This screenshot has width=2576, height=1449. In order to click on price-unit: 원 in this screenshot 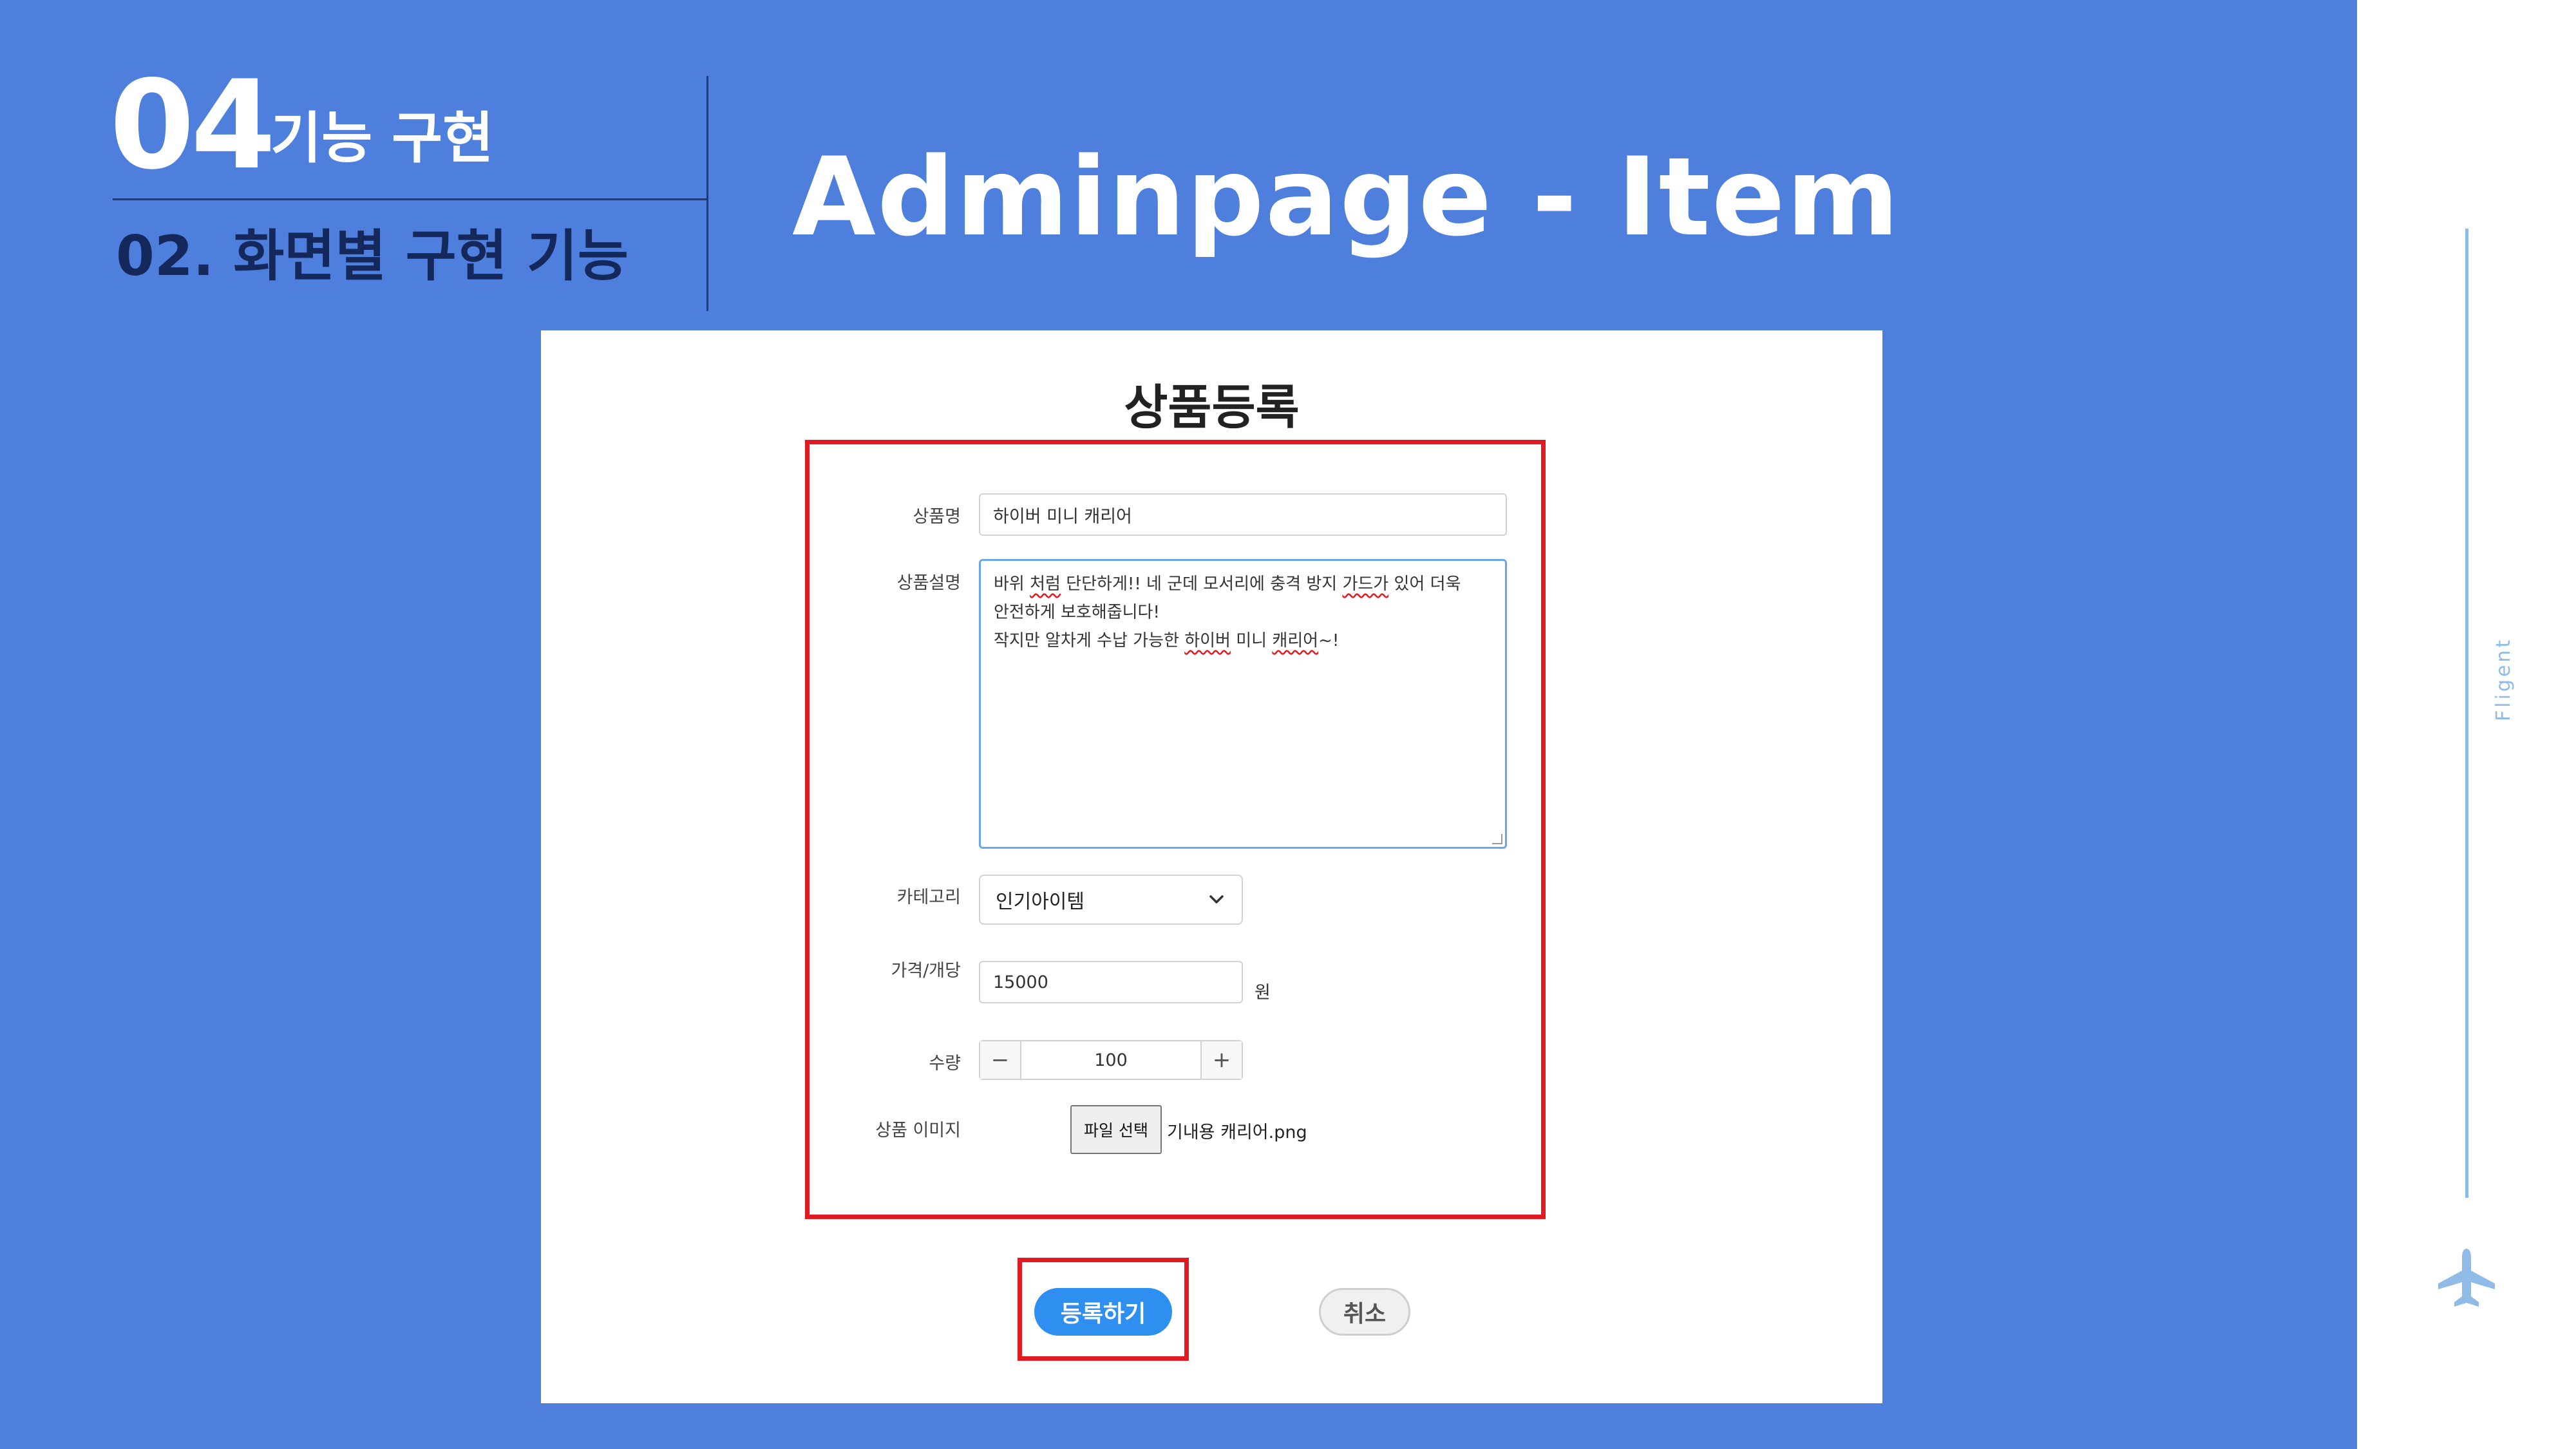, I will do `click(1263, 993)`.